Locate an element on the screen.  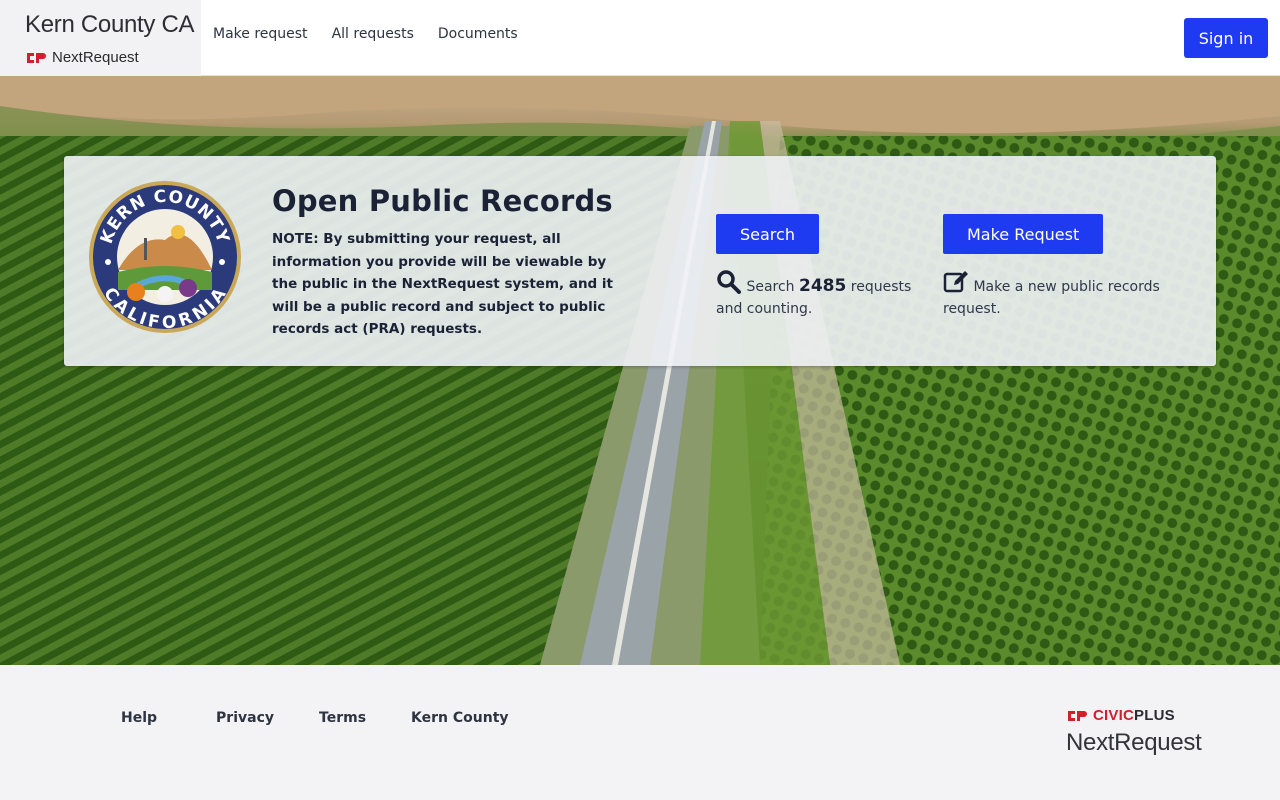
brand: Kern County CA NextRequest is located at coordinates (100, 38).